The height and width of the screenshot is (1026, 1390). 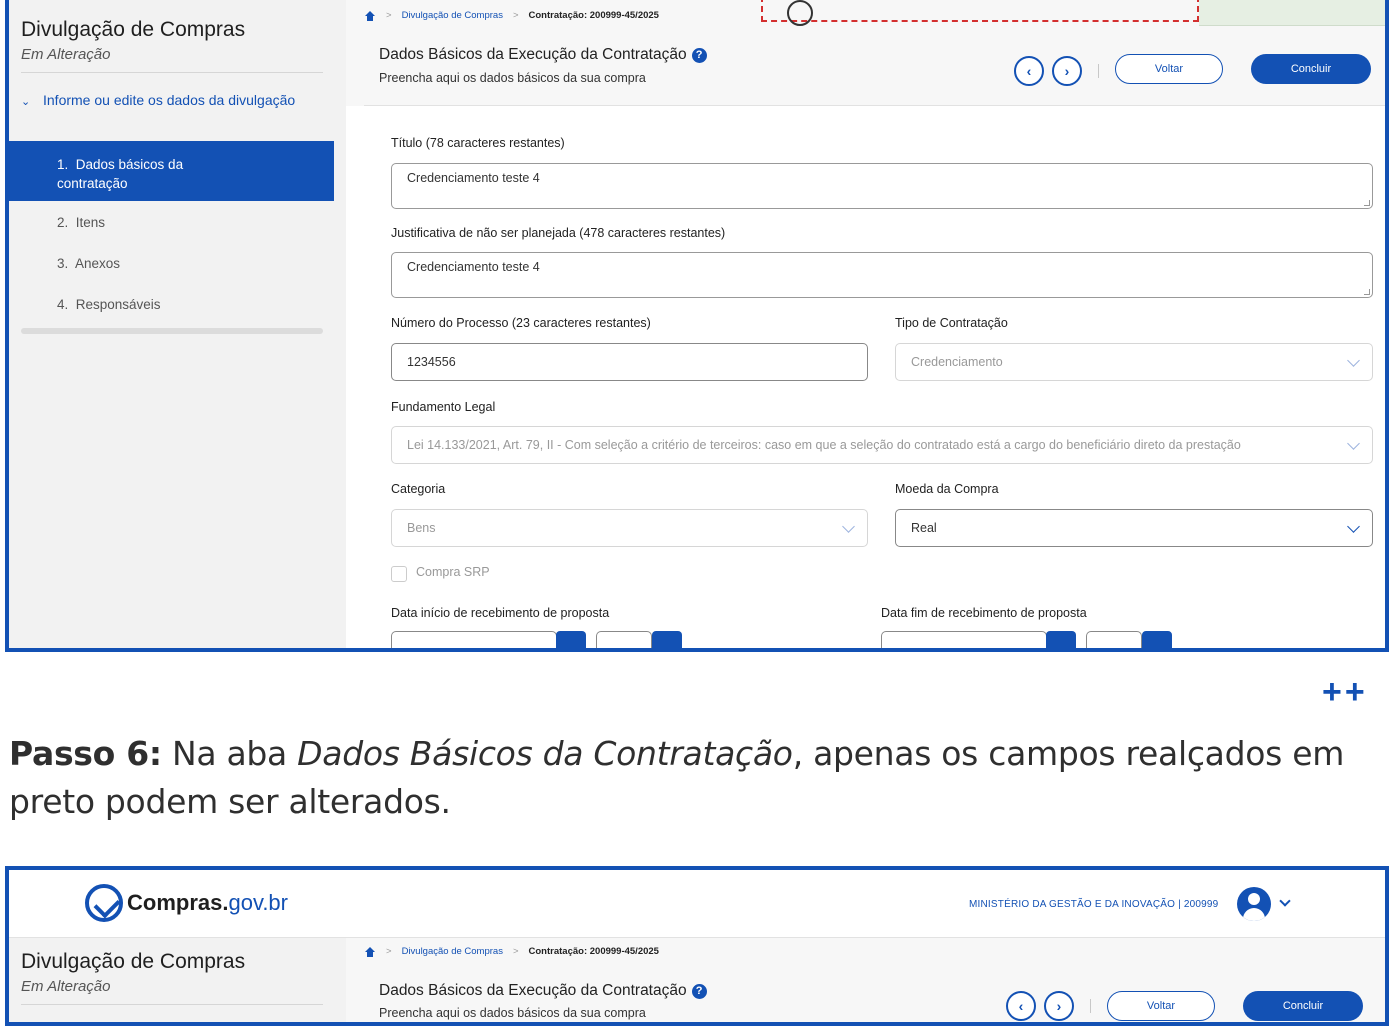 I want to click on categoria-label: Categoria, so click(x=418, y=489).